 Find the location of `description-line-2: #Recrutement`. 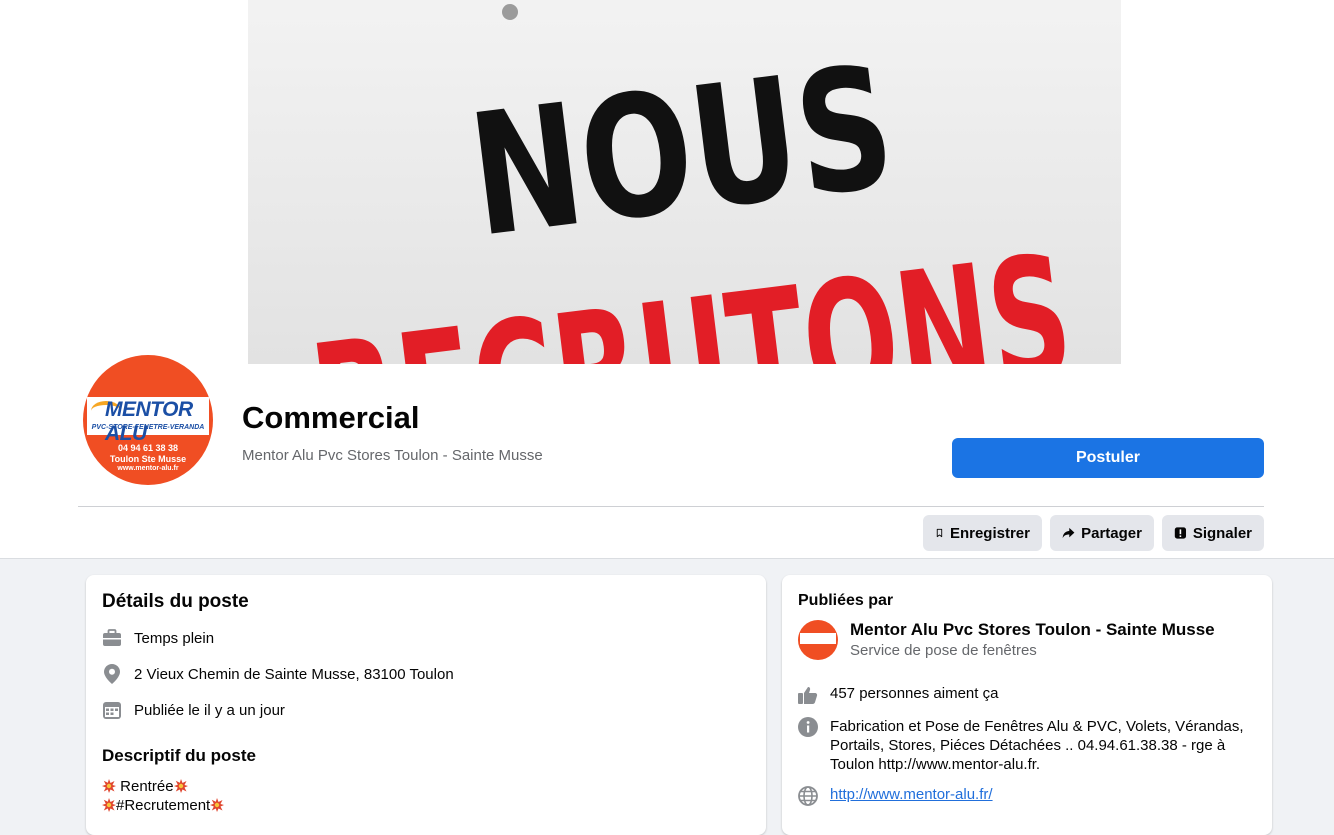

description-line-2: #Recrutement is located at coordinates (163, 805).